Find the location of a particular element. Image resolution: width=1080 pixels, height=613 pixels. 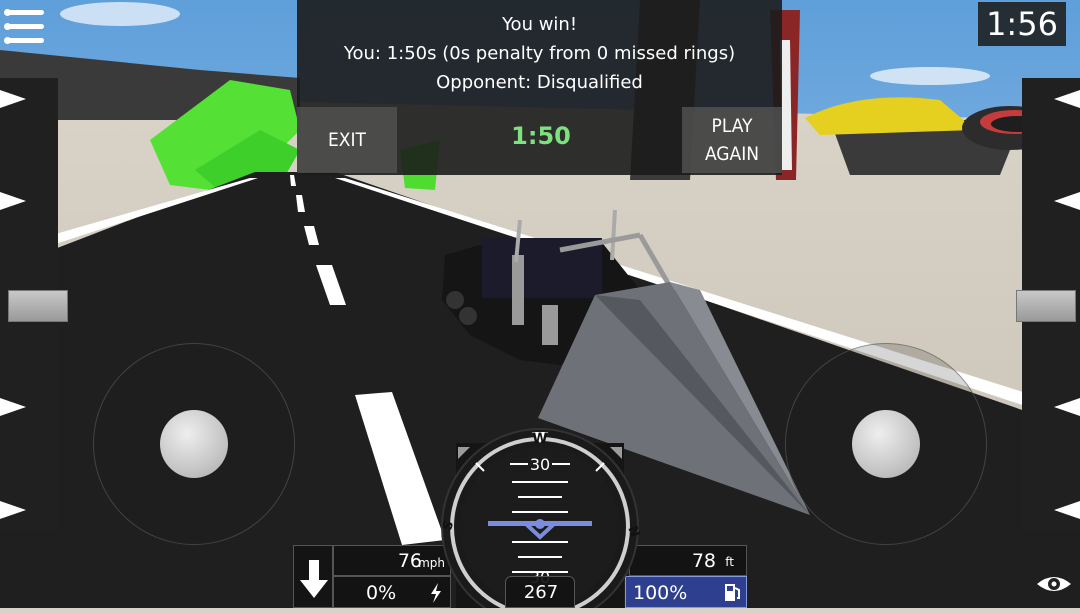

race-timer: 1:56 is located at coordinates (1022, 24).